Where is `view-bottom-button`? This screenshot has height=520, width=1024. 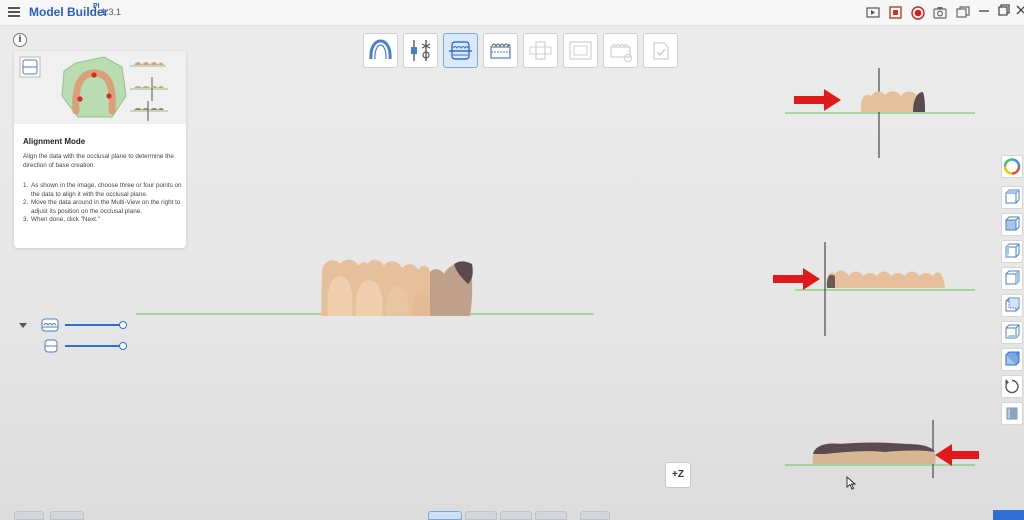 view-bottom-button is located at coordinates (1012, 332).